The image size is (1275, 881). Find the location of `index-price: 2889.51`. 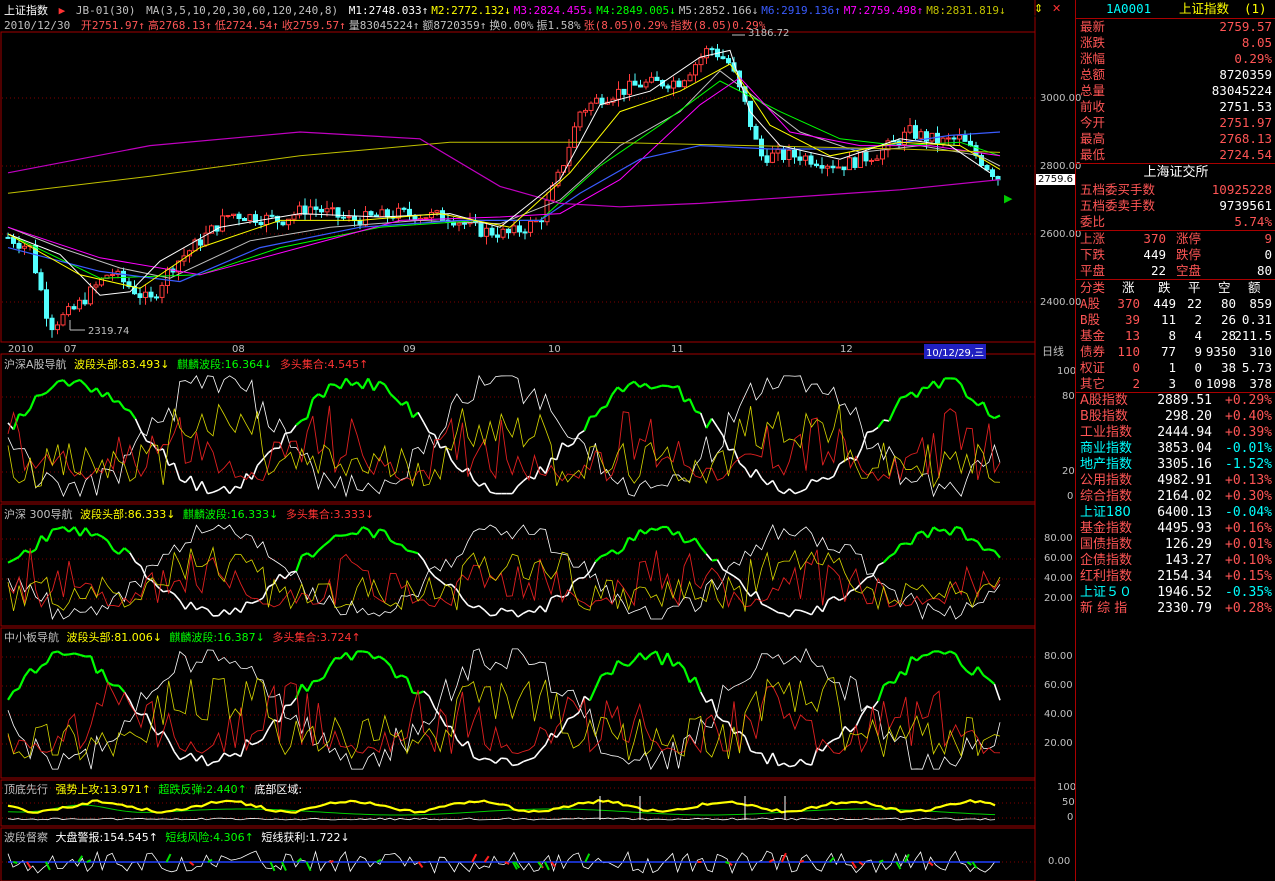

index-price: 2889.51 is located at coordinates (1184, 400).